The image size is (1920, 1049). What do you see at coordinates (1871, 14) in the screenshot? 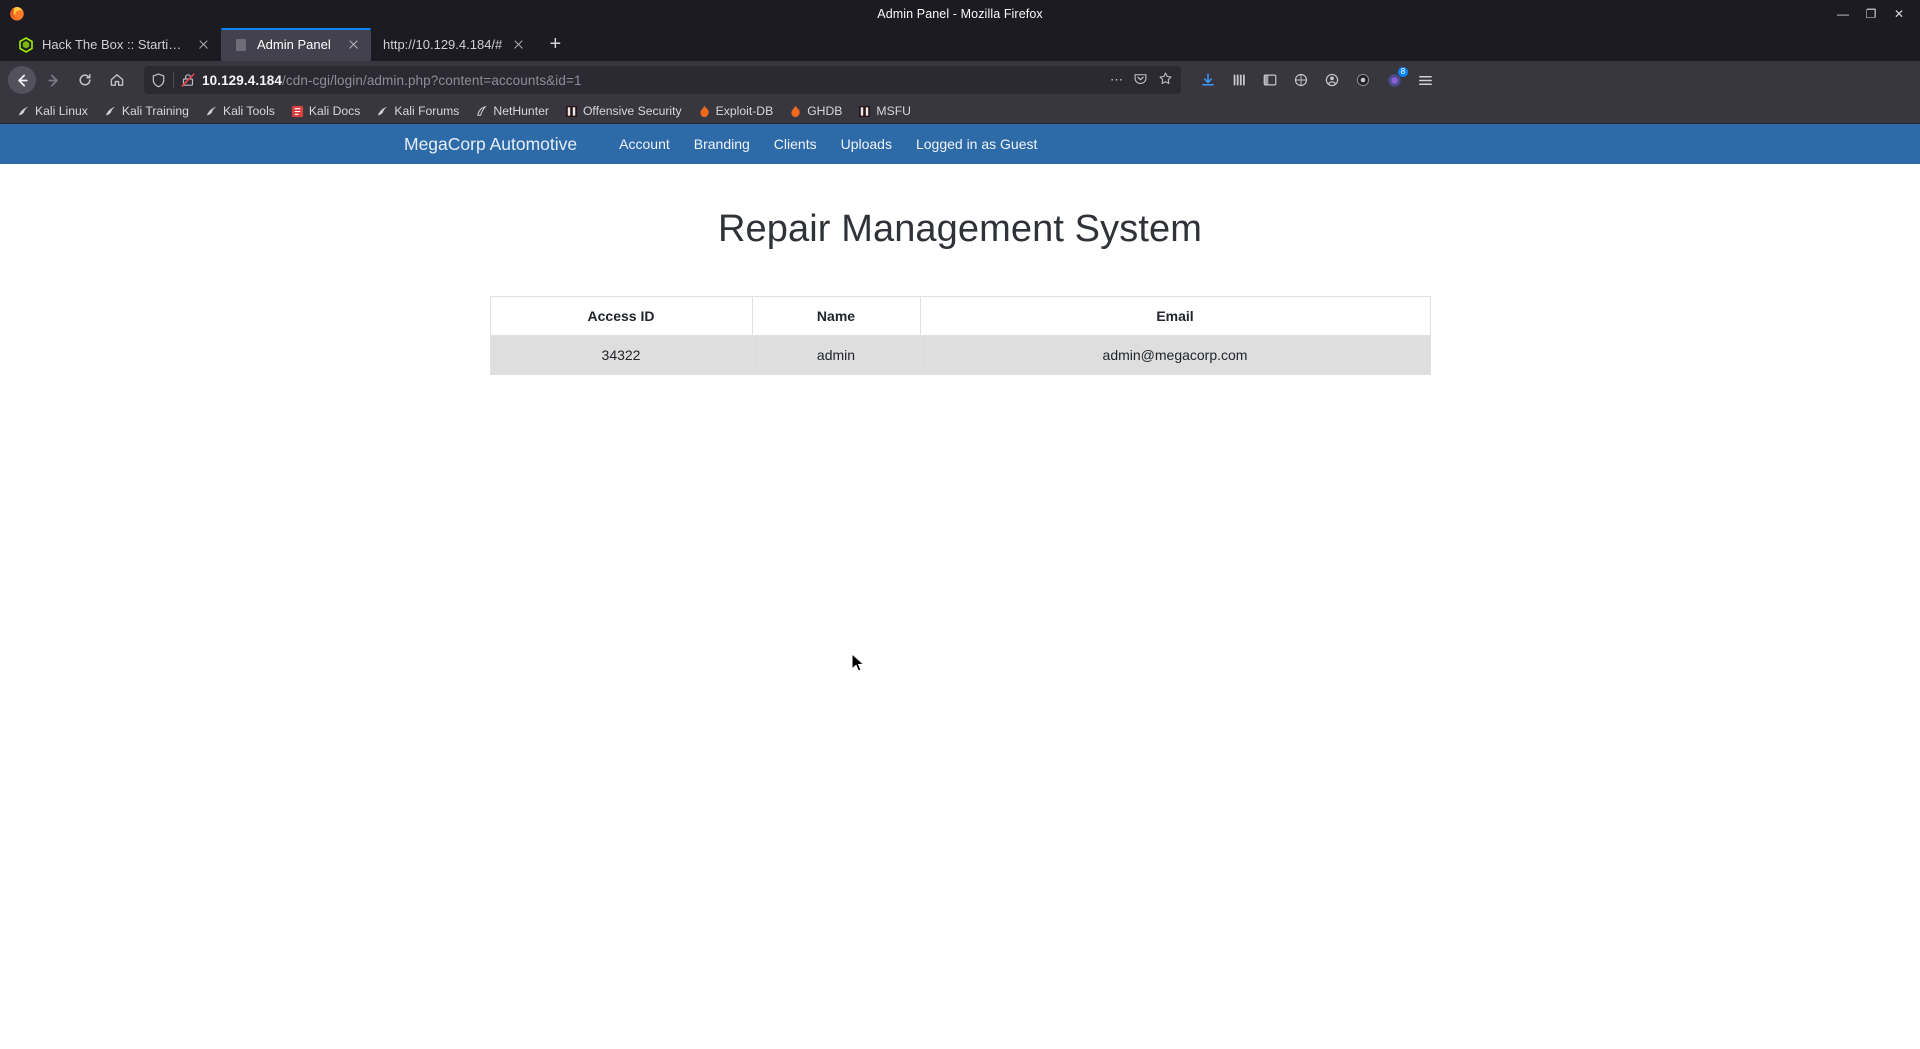
I see `maximize-button: ❐` at bounding box center [1871, 14].